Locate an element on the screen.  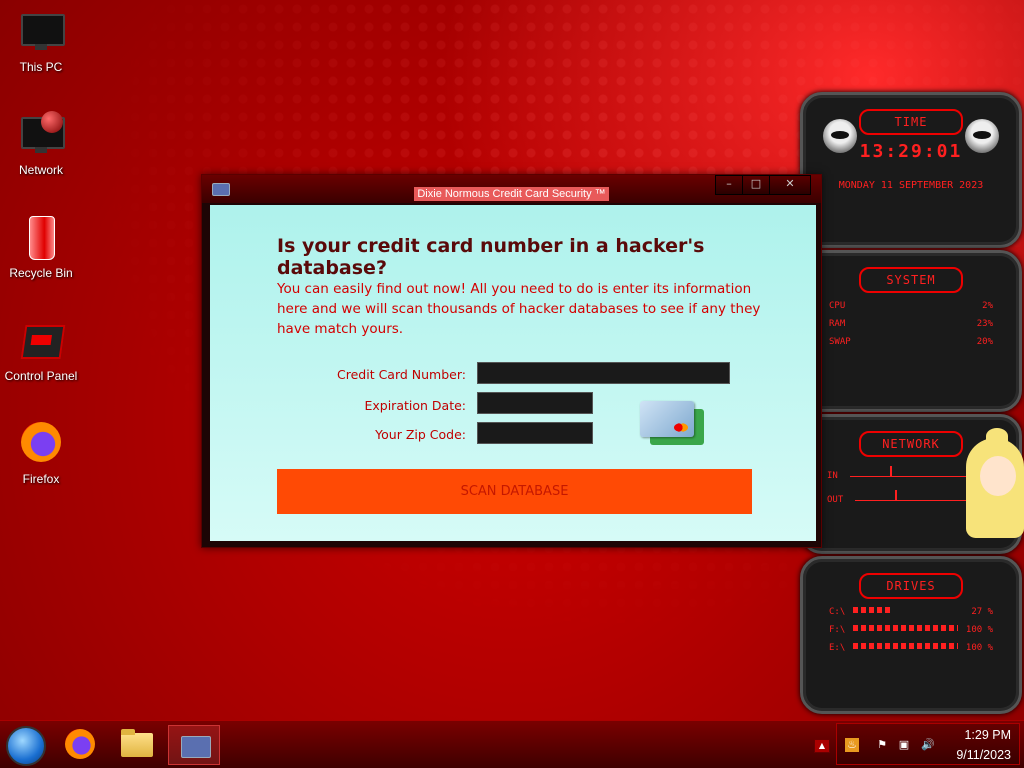
taskbar-clock-time: 1:29 PM is located at coordinates (987, 735).